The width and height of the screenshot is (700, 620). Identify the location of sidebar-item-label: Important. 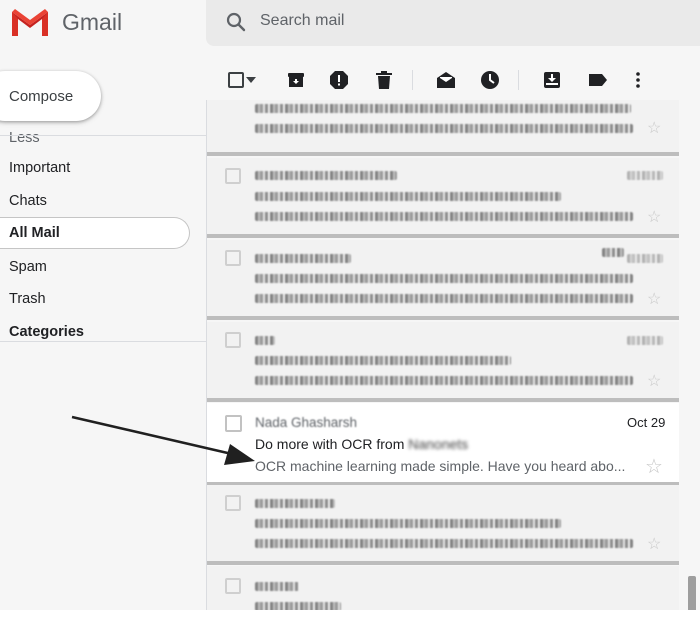
(40, 168).